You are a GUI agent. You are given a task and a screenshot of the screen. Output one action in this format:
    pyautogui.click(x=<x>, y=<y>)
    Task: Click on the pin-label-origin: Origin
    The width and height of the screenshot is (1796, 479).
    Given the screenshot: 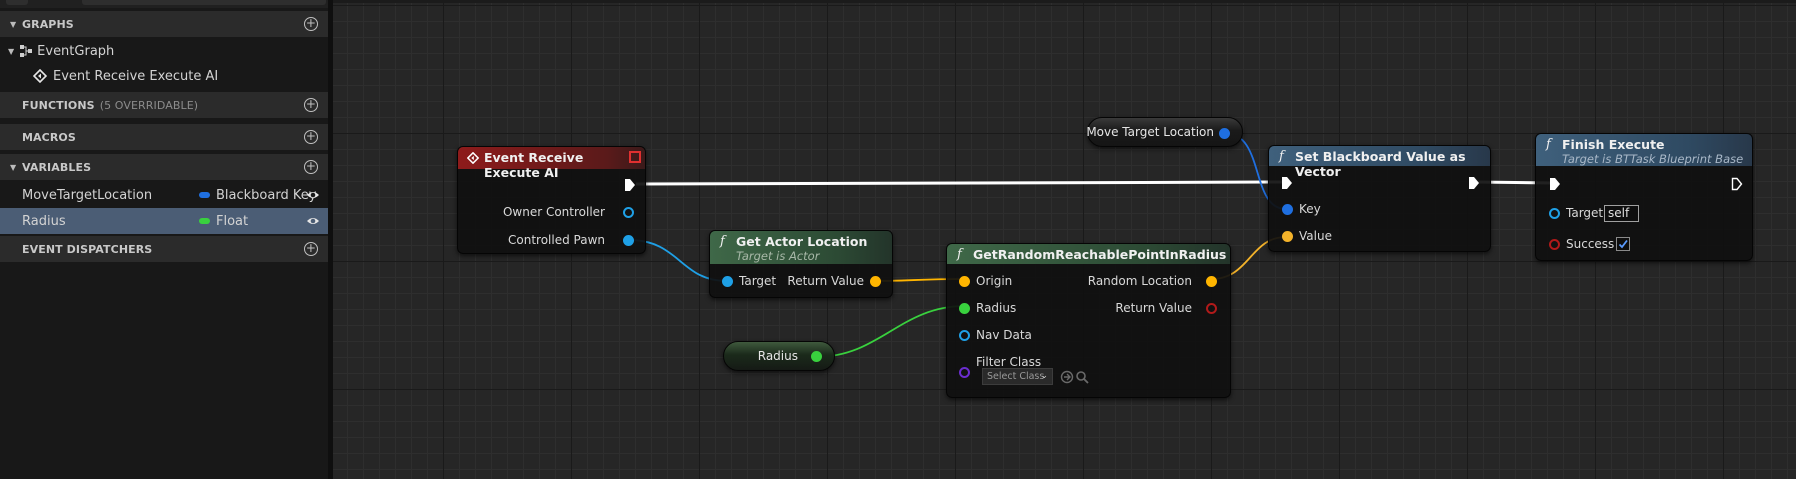 What is the action you would take?
    pyautogui.click(x=994, y=281)
    